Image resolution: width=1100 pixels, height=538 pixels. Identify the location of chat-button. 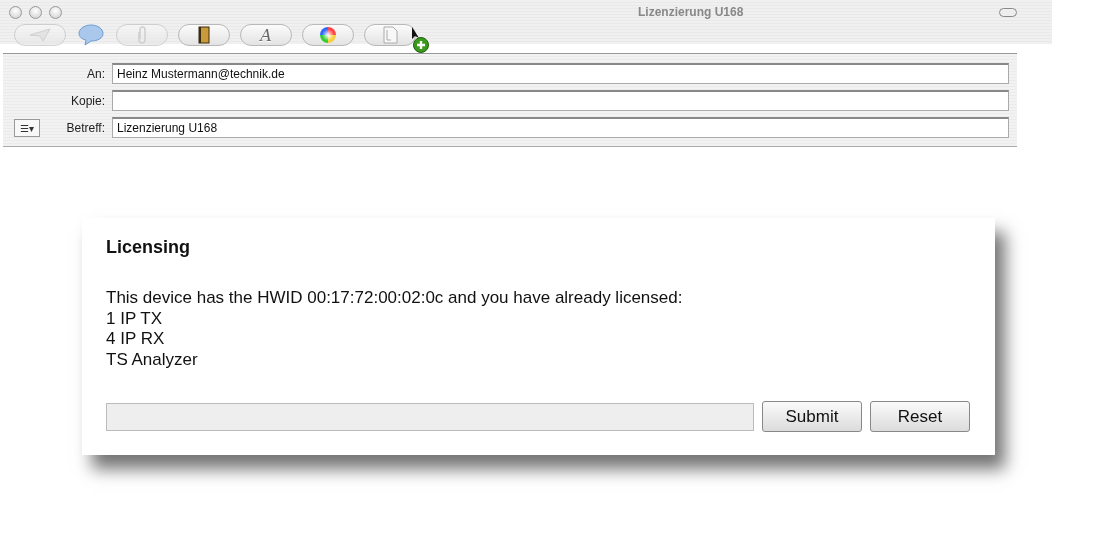
(91, 35).